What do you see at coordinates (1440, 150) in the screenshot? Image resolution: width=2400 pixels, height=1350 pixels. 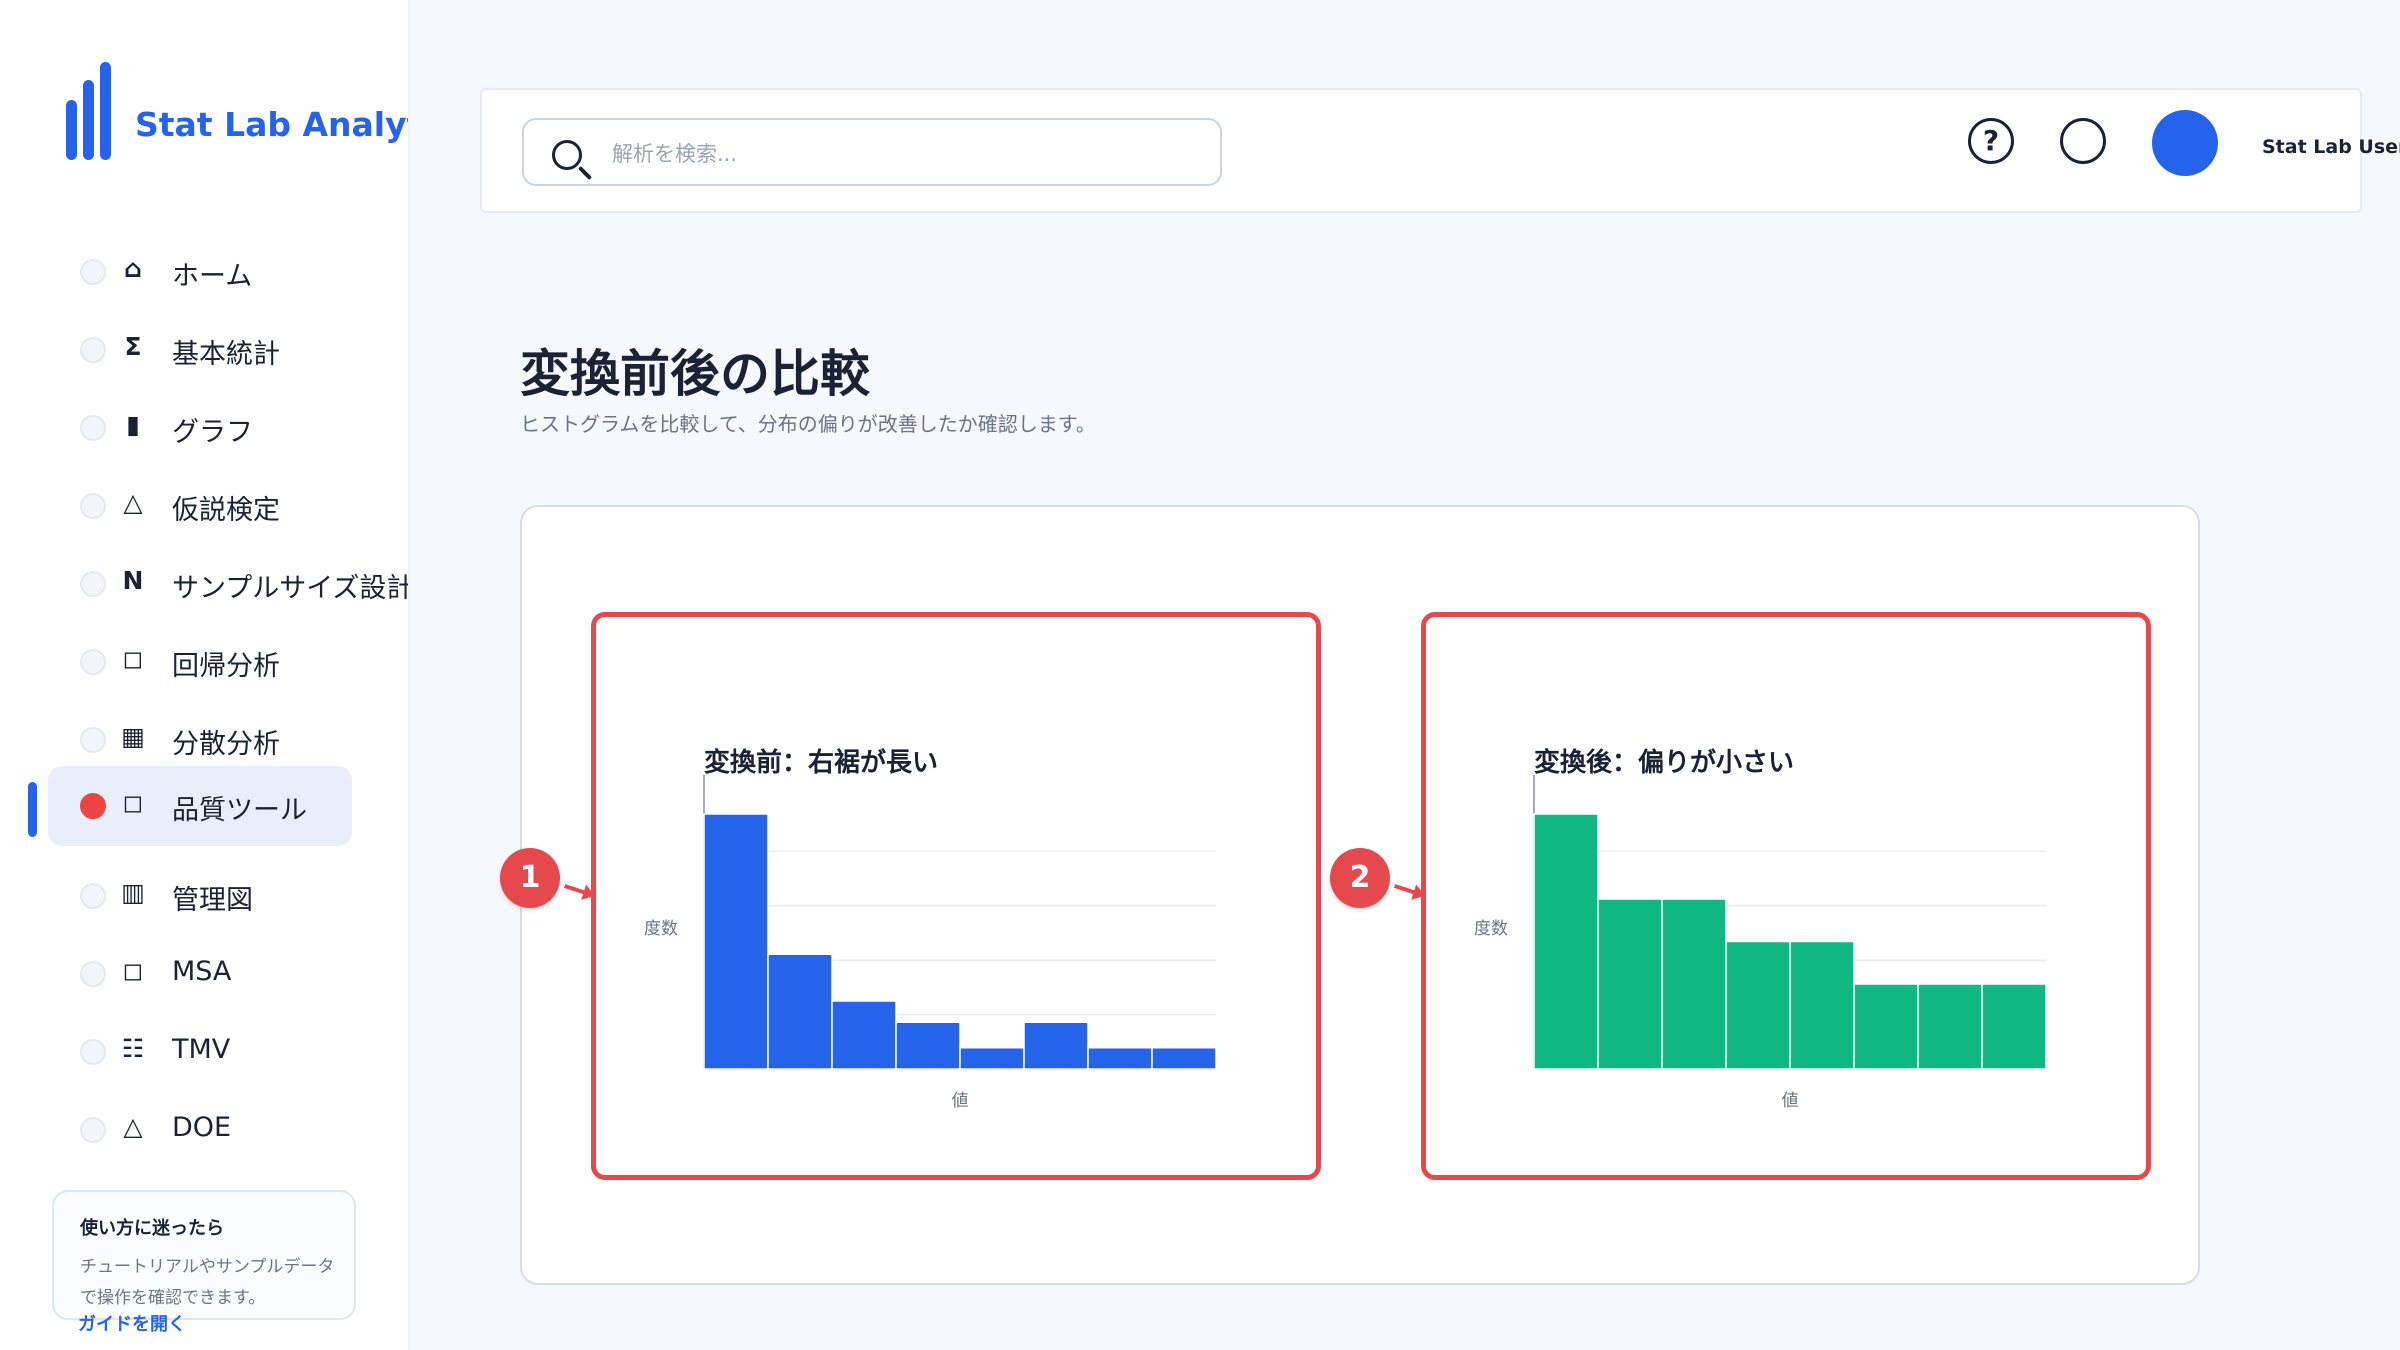 I see `top-header: ? Stat Lab User` at bounding box center [1440, 150].